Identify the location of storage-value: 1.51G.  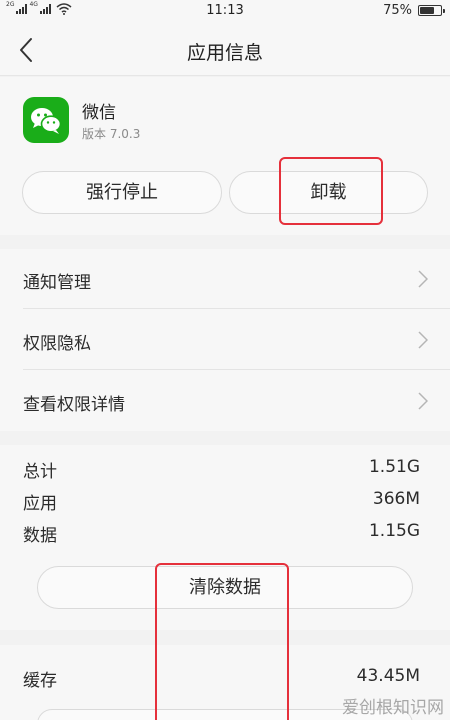
(394, 467).